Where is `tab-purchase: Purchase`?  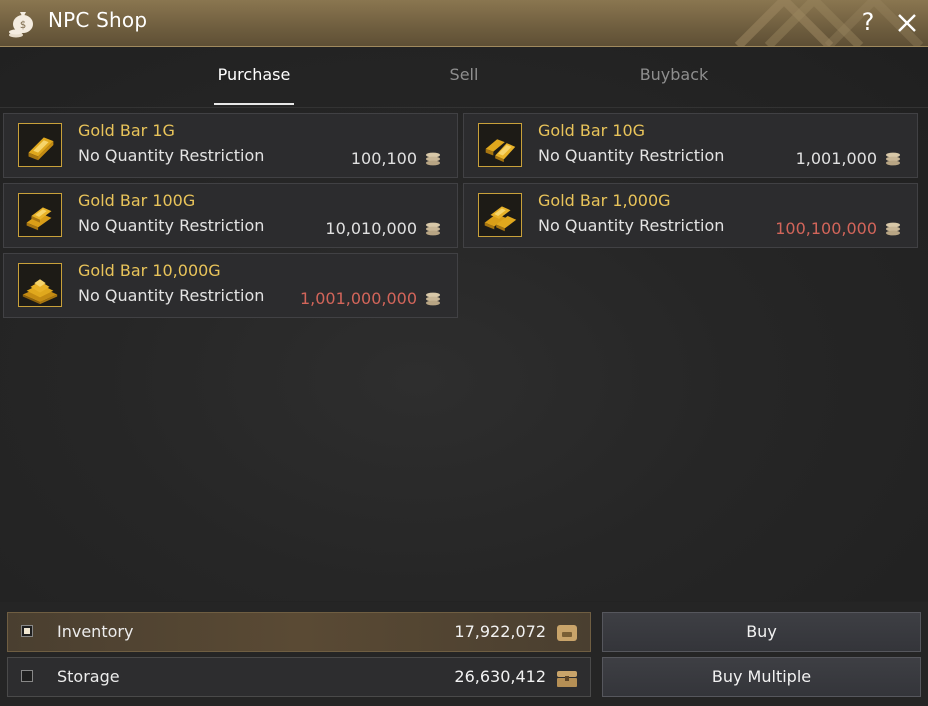
tab-purchase: Purchase is located at coordinates (254, 74).